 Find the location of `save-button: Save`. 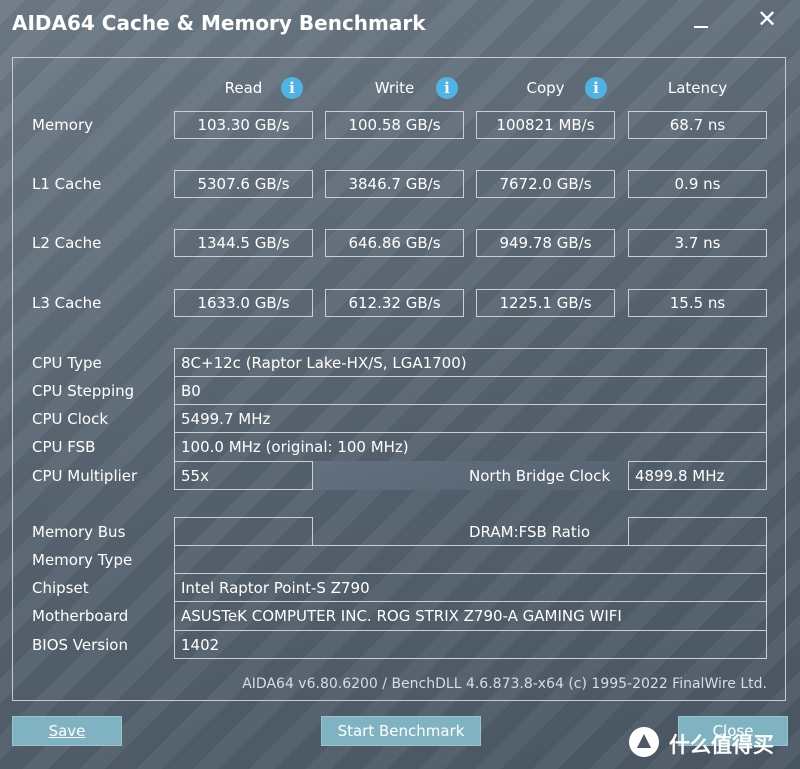

save-button: Save is located at coordinates (67, 731).